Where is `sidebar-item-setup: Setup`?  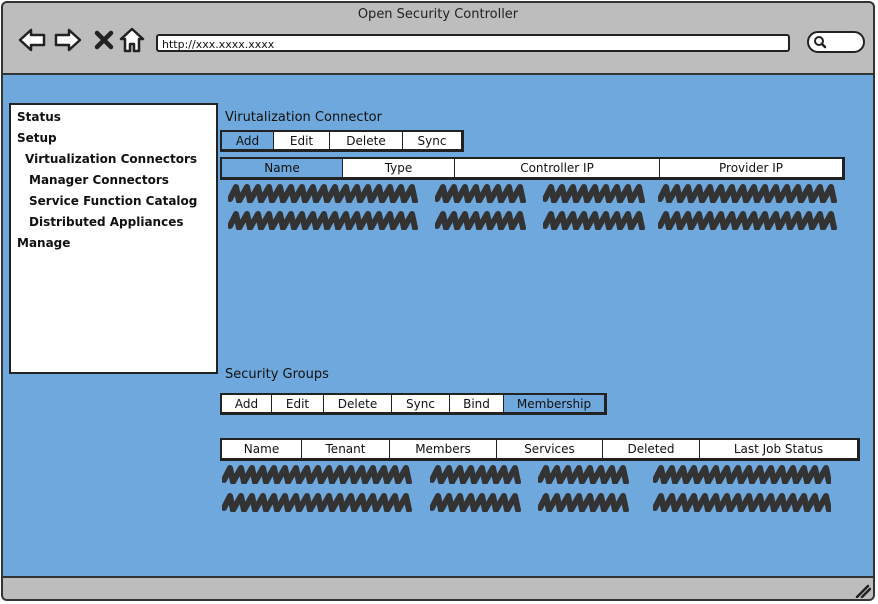
sidebar-item-setup: Setup is located at coordinates (113, 138).